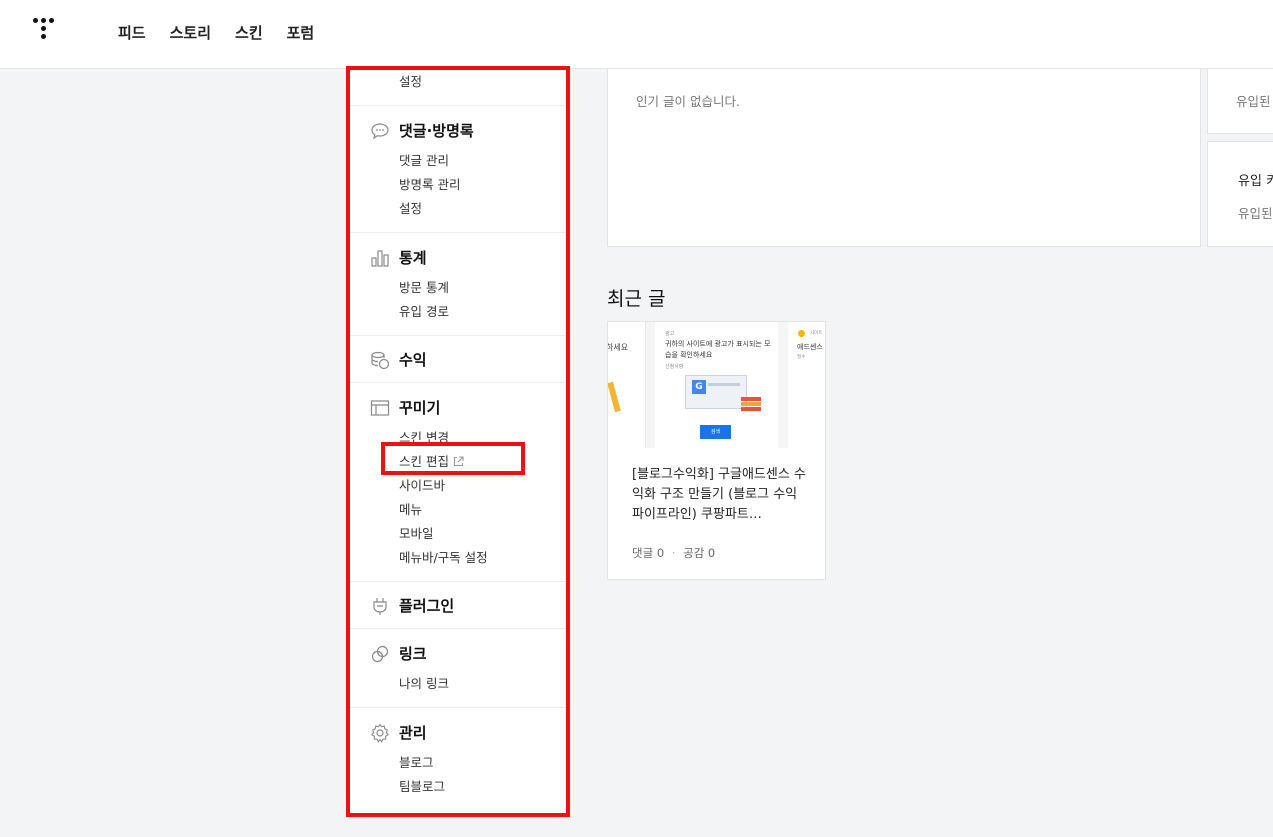 The image size is (1273, 837). Describe the element at coordinates (674, 367) in the screenshot. I see `thumb-sub: 신청사항` at that location.